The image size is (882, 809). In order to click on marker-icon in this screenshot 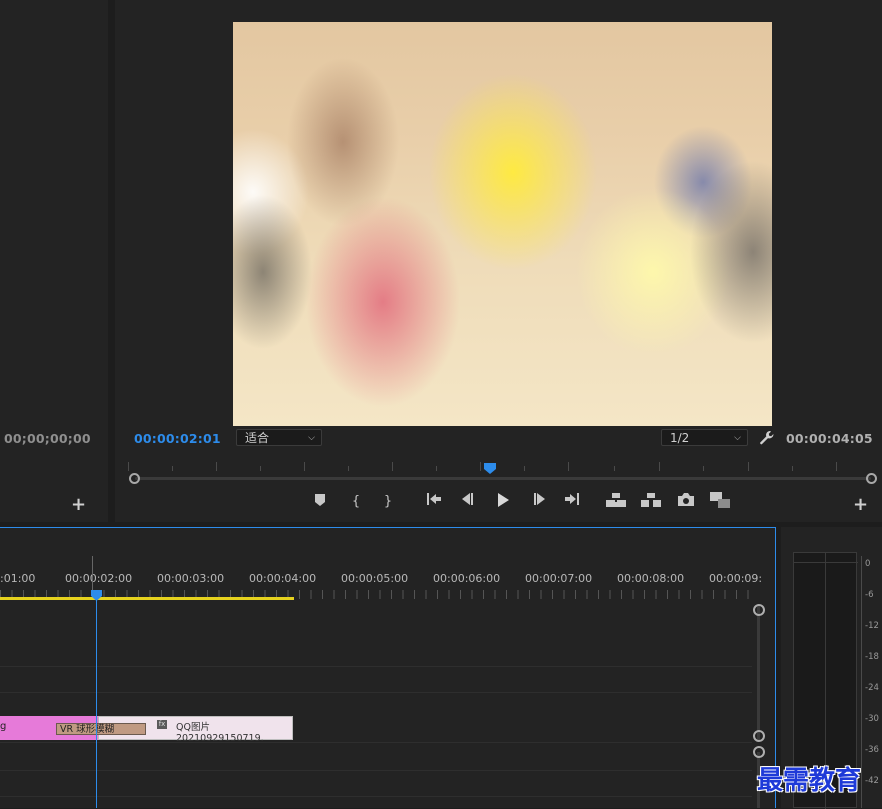, I will do `click(320, 503)`.